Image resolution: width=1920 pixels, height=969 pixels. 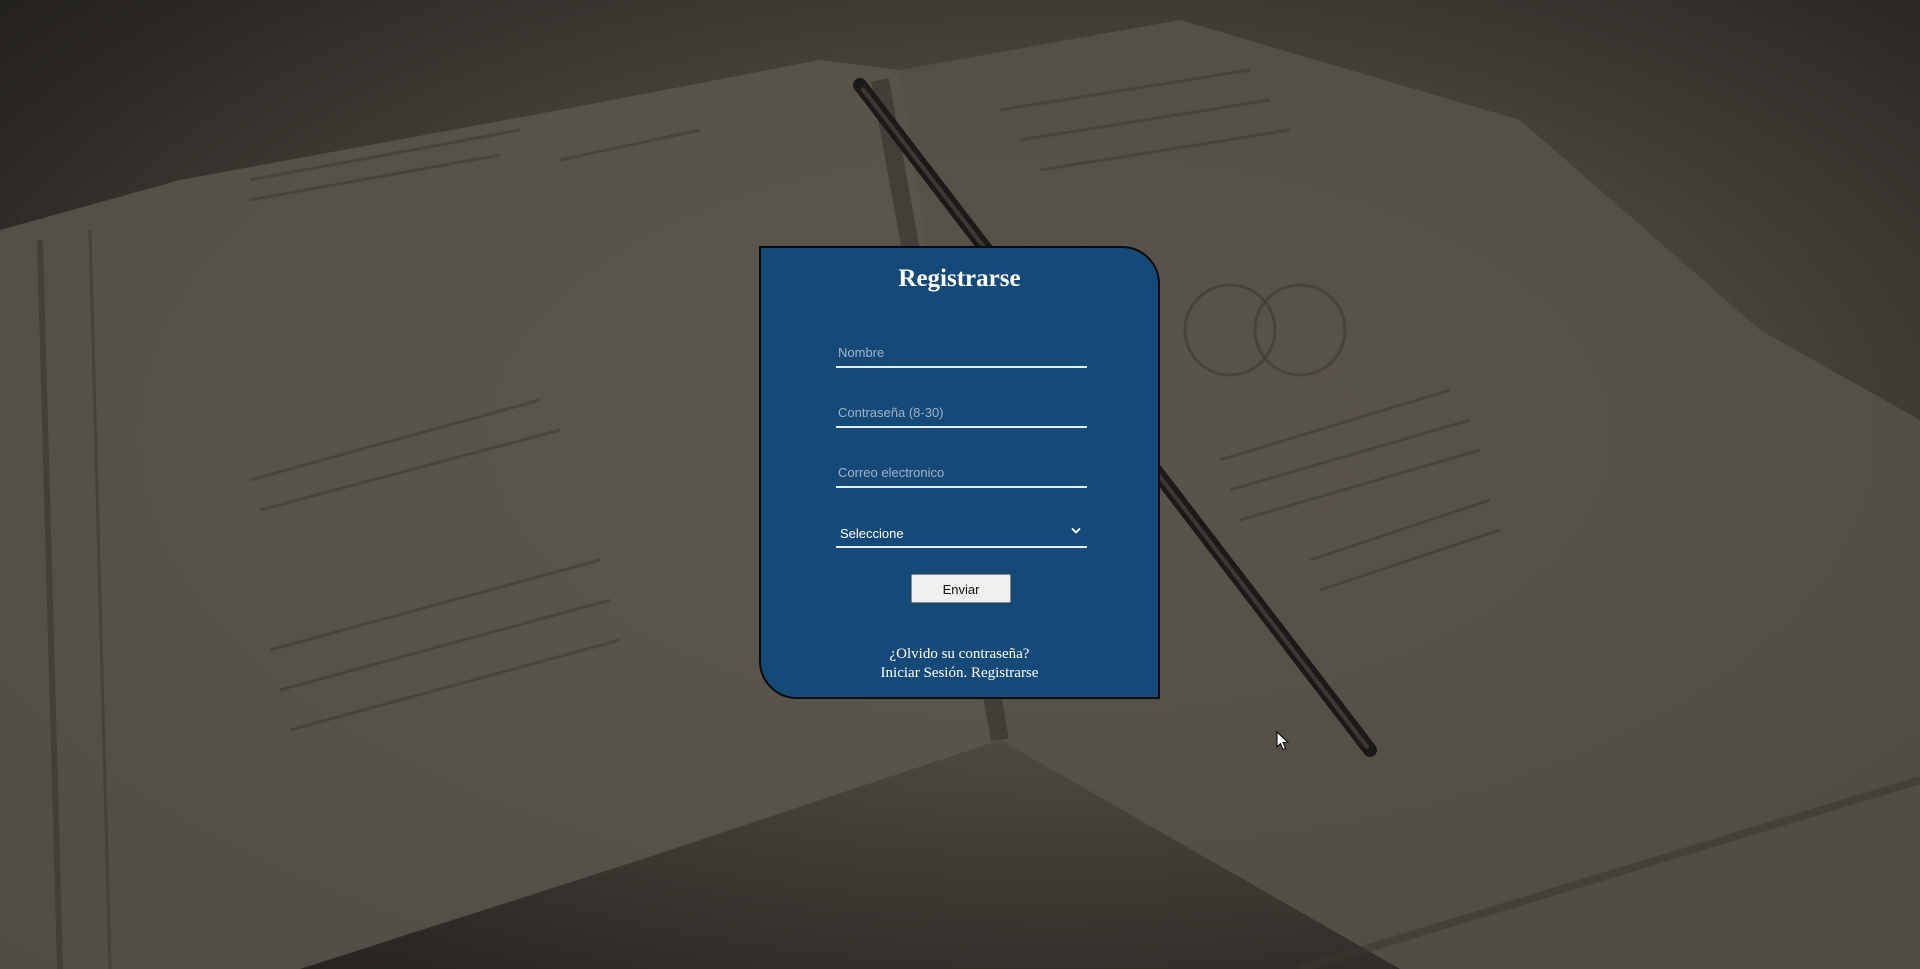 What do you see at coordinates (959, 278) in the screenshot?
I see `form-title: Registrarse` at bounding box center [959, 278].